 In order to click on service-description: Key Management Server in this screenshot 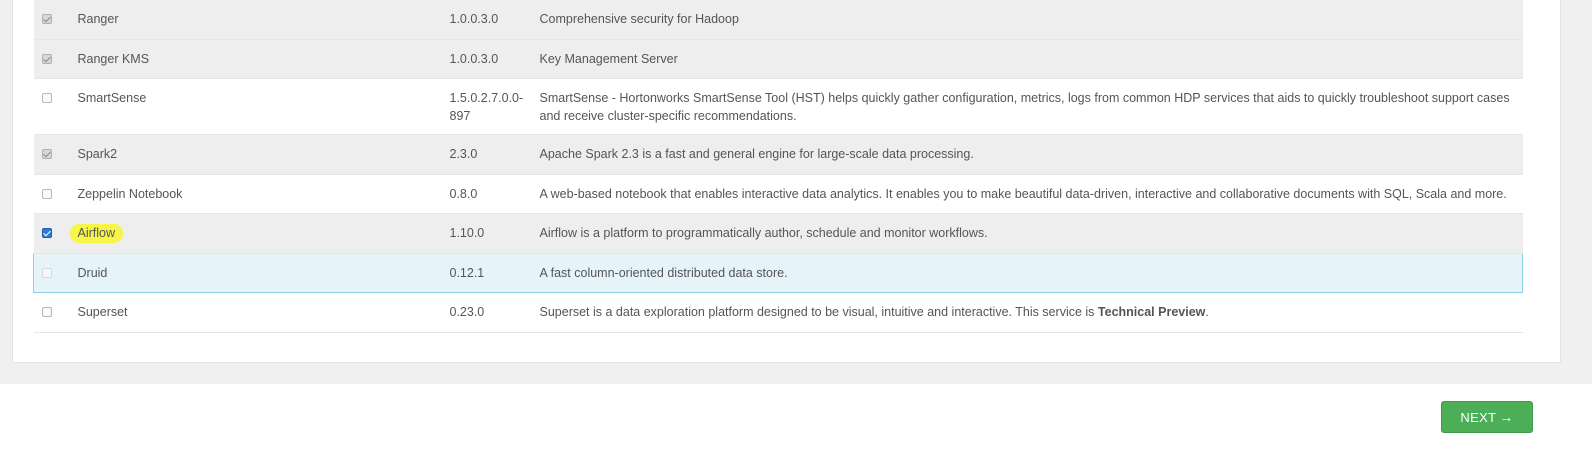, I will do `click(1027, 59)`.